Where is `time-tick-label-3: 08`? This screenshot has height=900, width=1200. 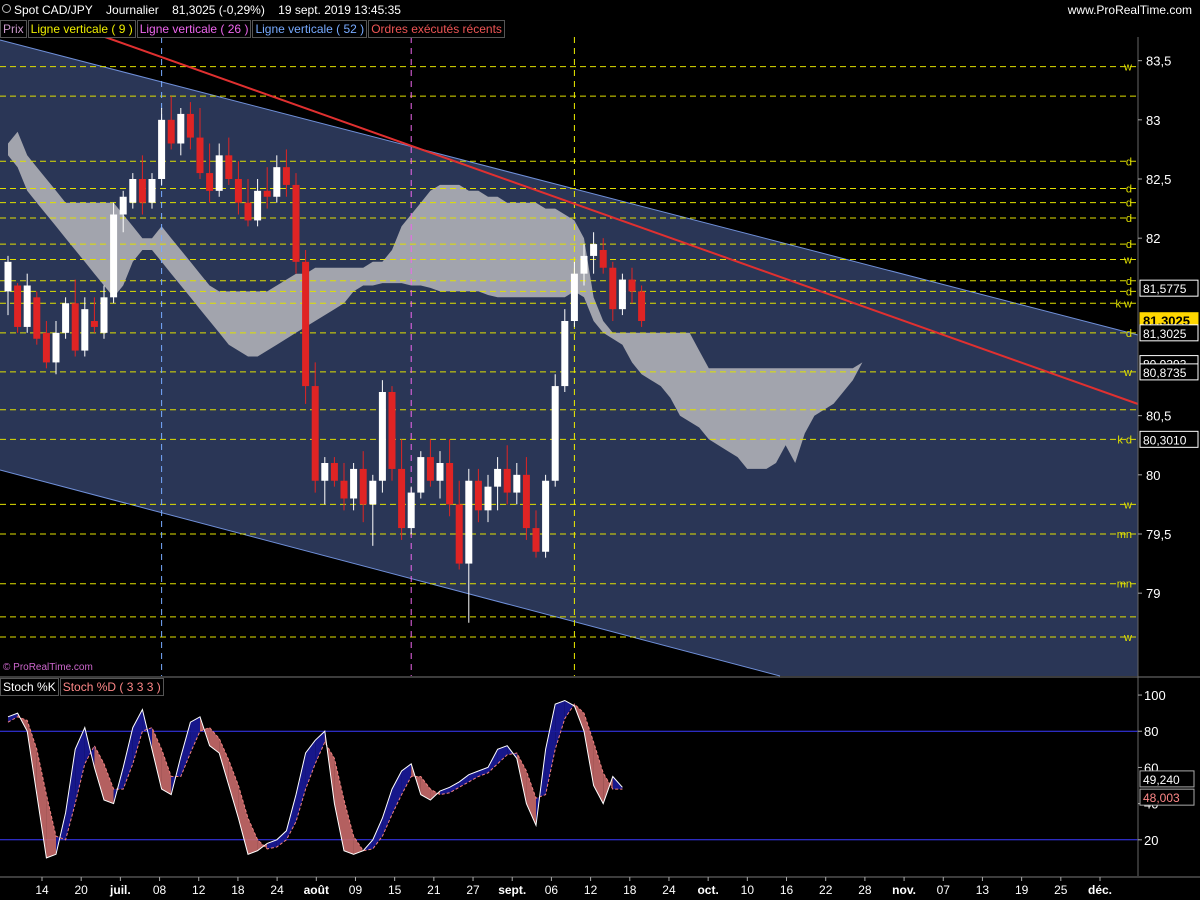 time-tick-label-3: 08 is located at coordinates (160, 890).